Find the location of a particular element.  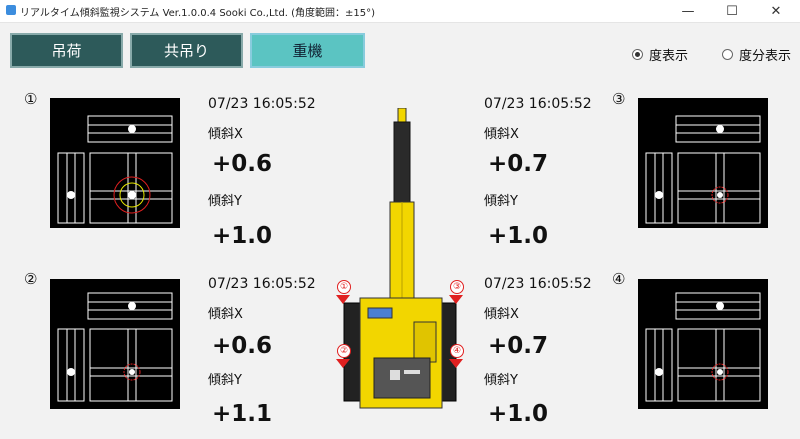

app-icon is located at coordinates (11, 10).